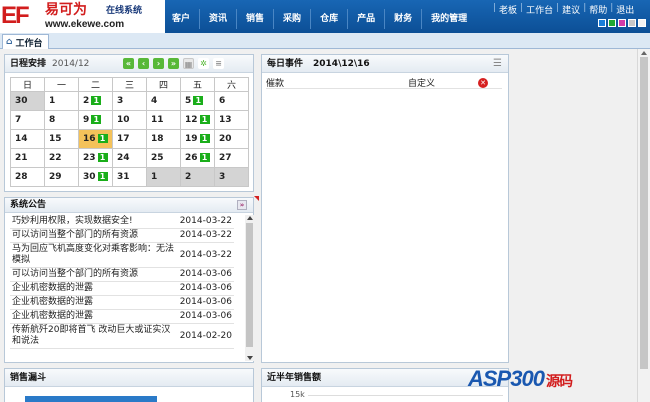 This screenshot has height=402, width=650. I want to click on list-icon: ≡, so click(218, 63).